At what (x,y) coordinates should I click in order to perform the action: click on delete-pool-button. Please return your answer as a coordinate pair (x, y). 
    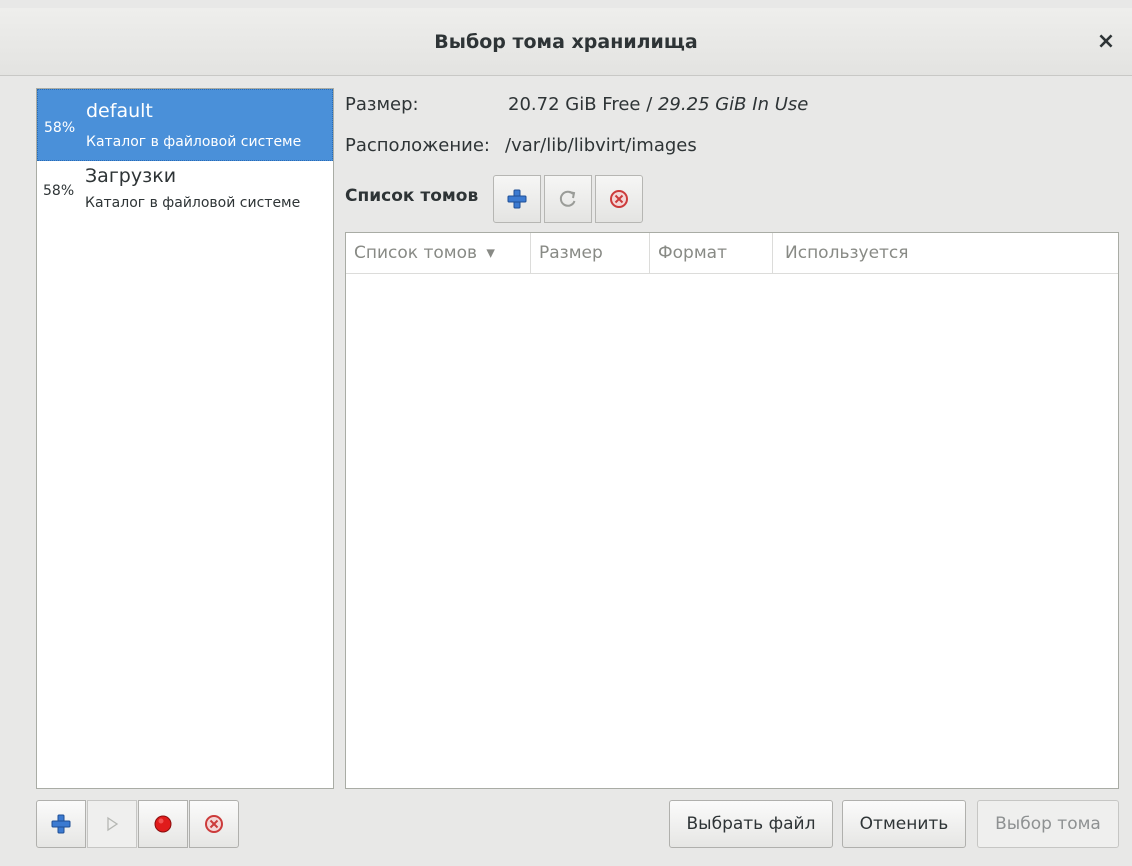
    Looking at the image, I should click on (214, 824).